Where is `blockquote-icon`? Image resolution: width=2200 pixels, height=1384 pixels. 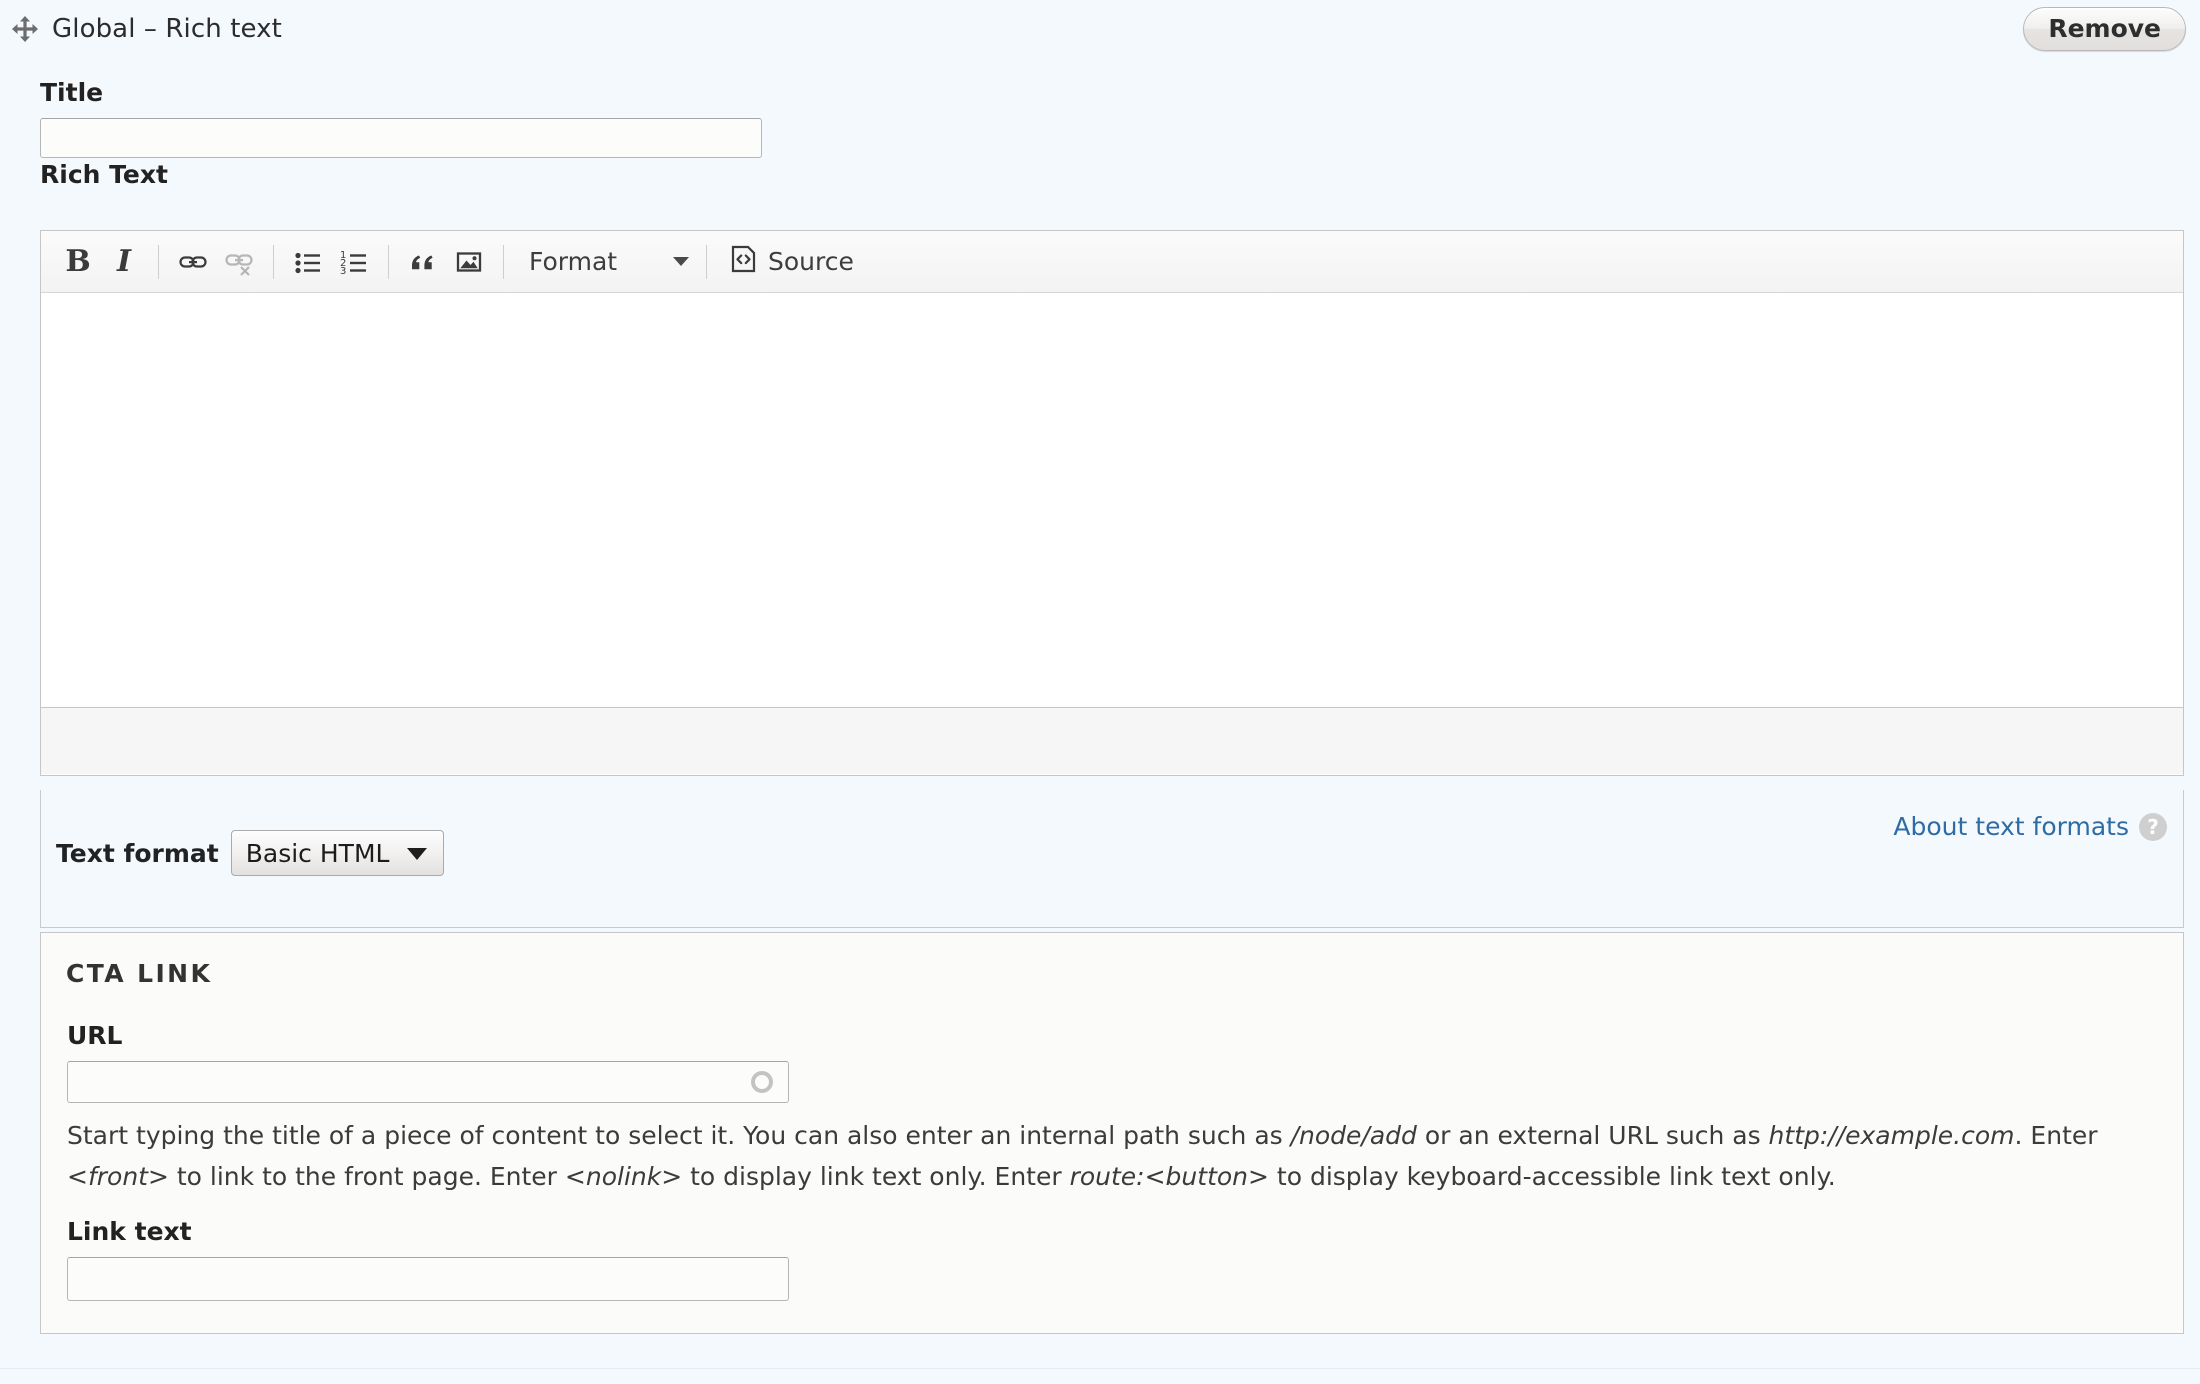 blockquote-icon is located at coordinates (423, 262).